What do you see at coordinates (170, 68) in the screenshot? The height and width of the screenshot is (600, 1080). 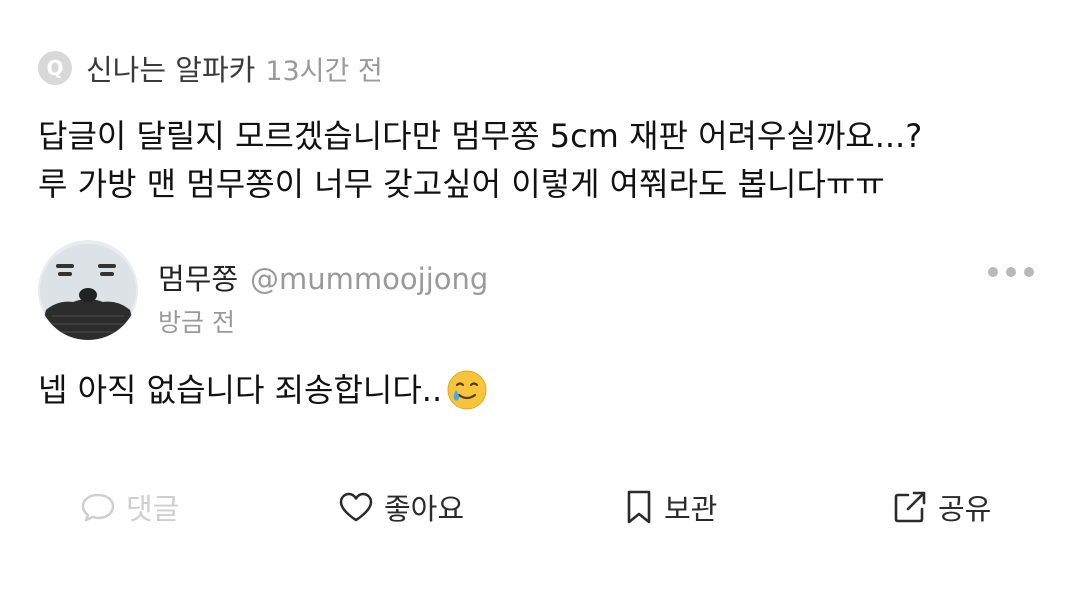 I see `asker-name: 신나는 알파카` at bounding box center [170, 68].